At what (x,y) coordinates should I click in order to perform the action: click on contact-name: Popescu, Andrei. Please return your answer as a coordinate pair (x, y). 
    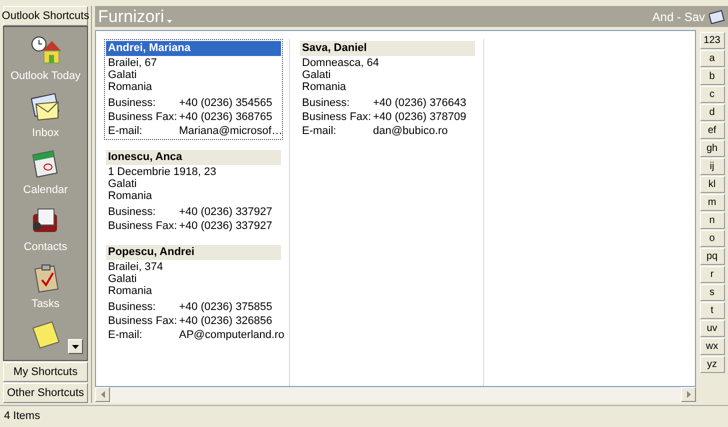
    Looking at the image, I should click on (193, 252).